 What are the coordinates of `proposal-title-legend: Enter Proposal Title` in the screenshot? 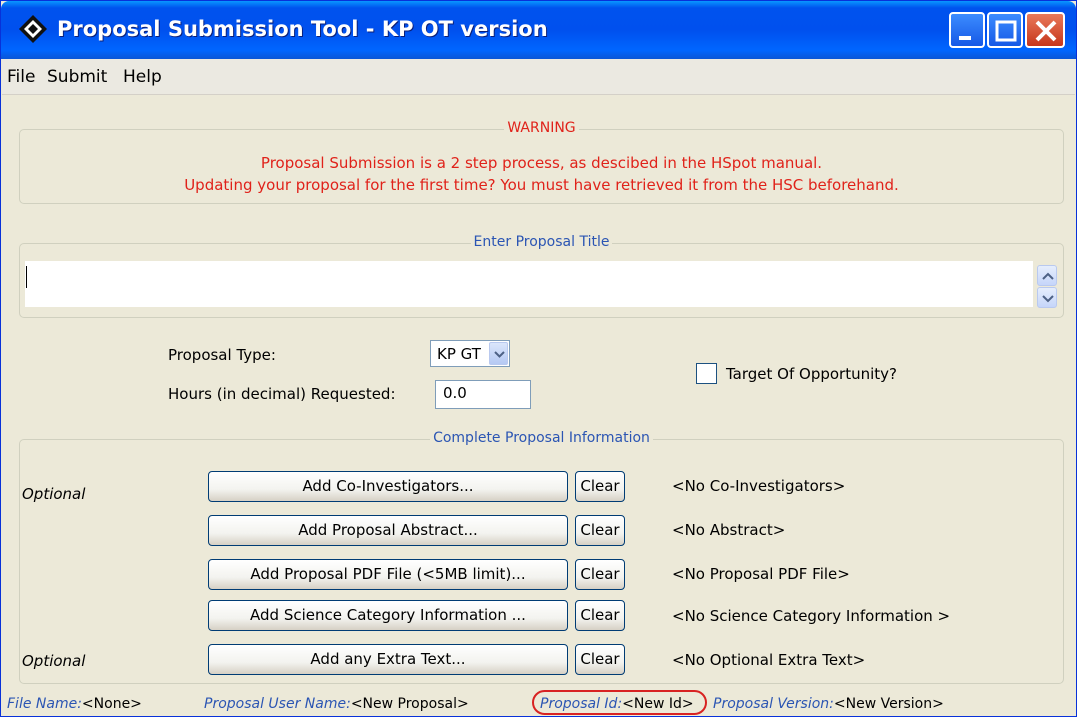 It's located at (541, 242).